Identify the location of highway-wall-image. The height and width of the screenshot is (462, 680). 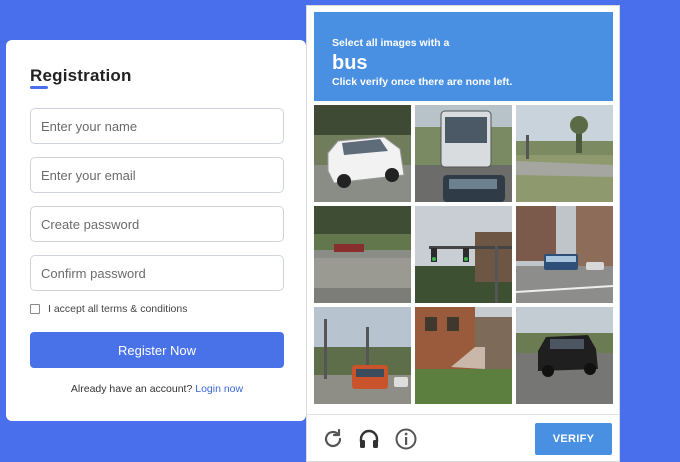
(362, 254).